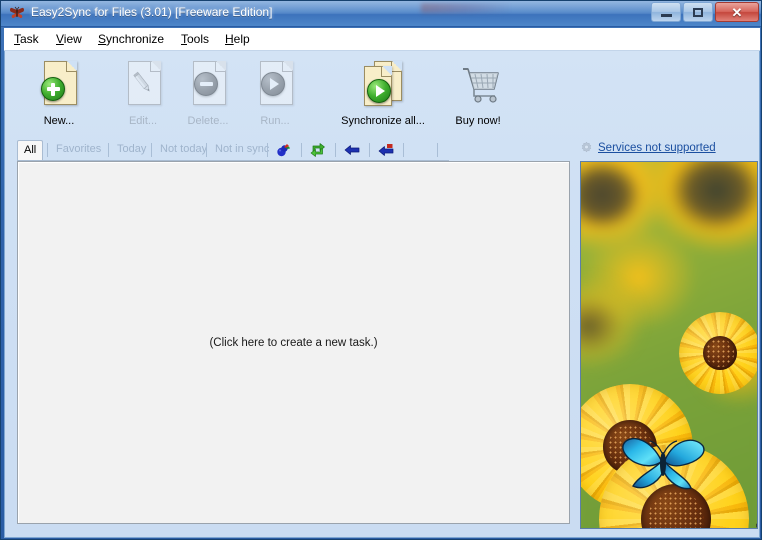 This screenshot has height=540, width=762. What do you see at coordinates (131, 39) in the screenshot?
I see `menu-item-synchronize: Synchronize` at bounding box center [131, 39].